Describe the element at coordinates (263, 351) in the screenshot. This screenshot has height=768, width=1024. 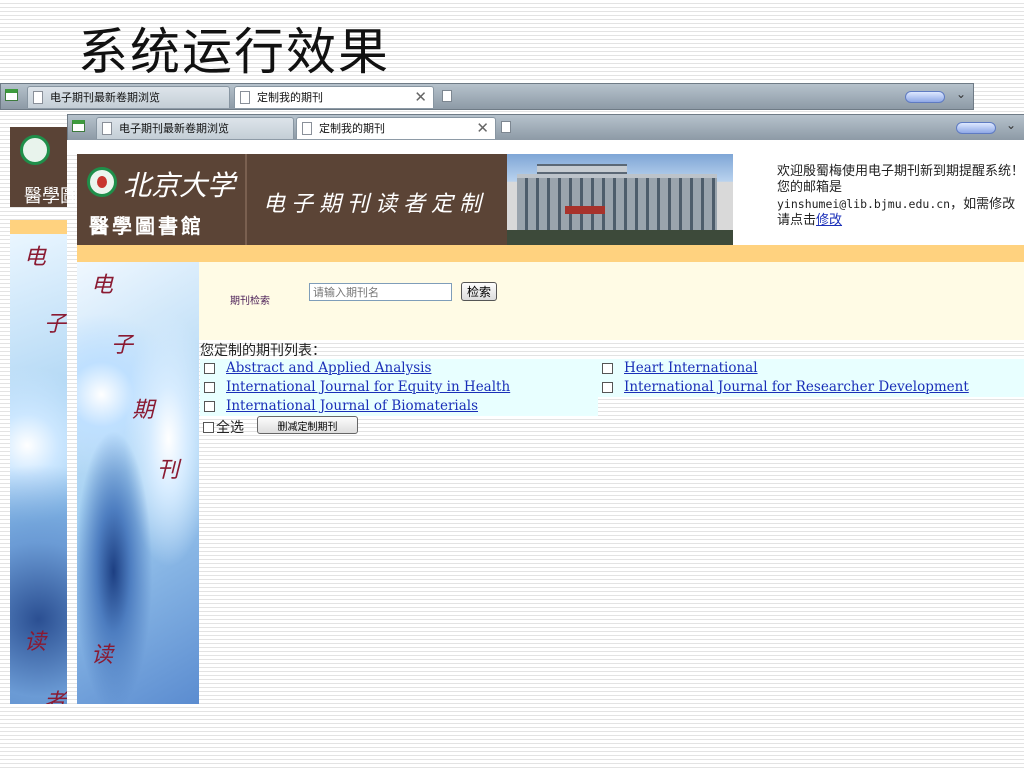
I see `journal-list-title: 您定制的期刊列表：` at that location.